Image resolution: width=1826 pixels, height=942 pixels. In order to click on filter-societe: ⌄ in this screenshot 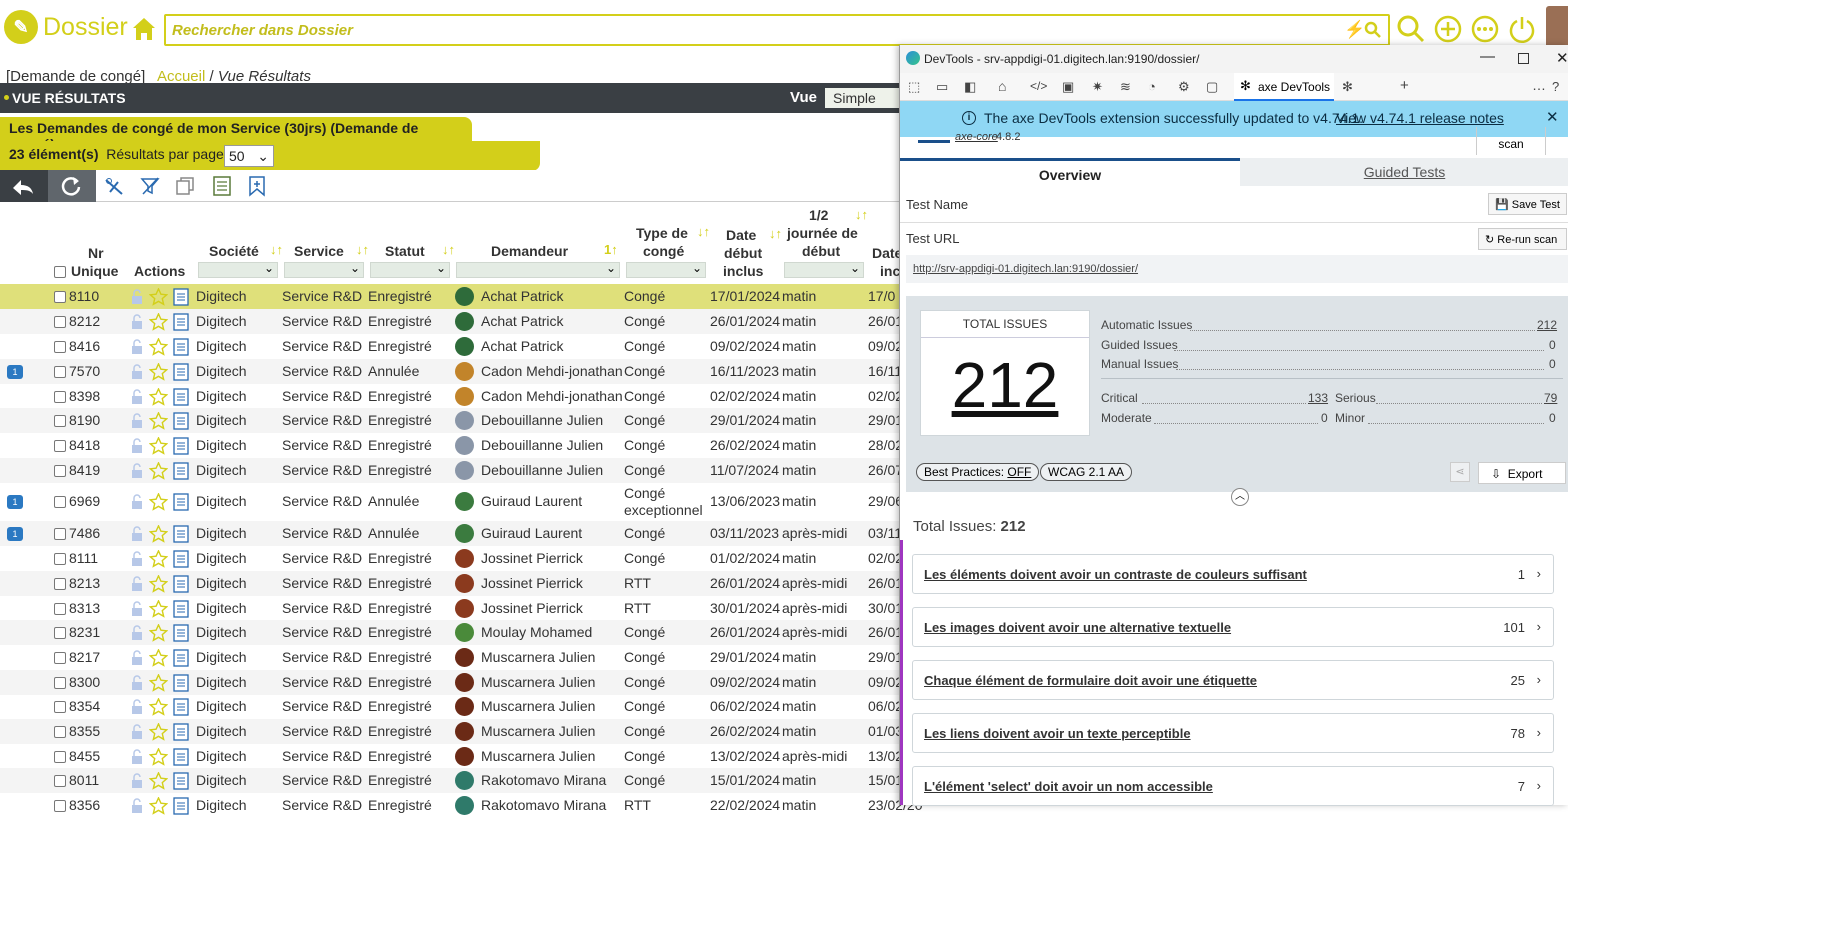, I will do `click(238, 269)`.